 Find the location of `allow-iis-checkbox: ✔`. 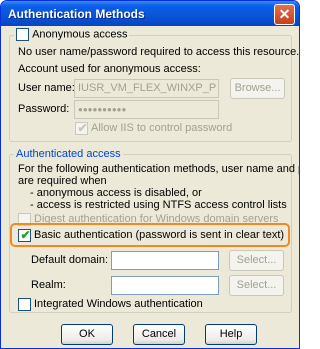

allow-iis-checkbox: ✔ is located at coordinates (81, 128).